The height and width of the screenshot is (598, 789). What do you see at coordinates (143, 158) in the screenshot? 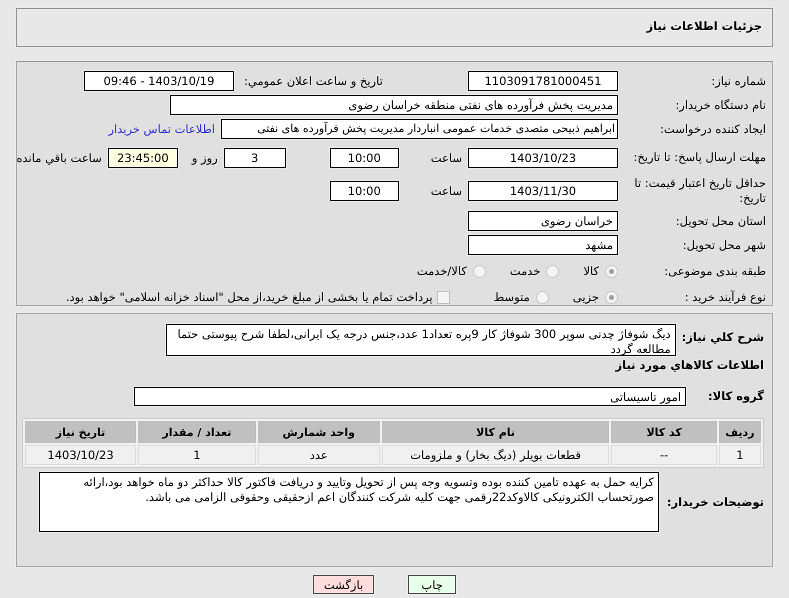
I see `remaining-time-field: 23:45:00` at bounding box center [143, 158].